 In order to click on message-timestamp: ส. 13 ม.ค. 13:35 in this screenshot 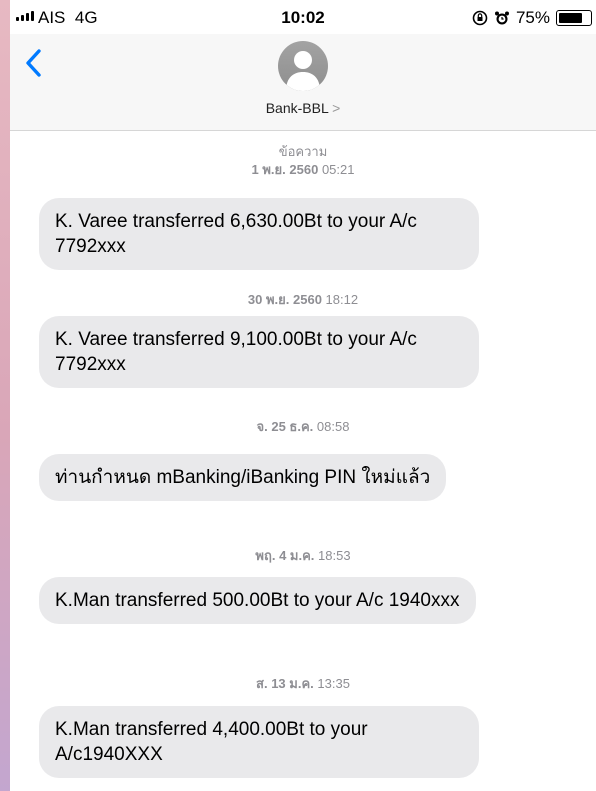, I will do `click(303, 683)`.